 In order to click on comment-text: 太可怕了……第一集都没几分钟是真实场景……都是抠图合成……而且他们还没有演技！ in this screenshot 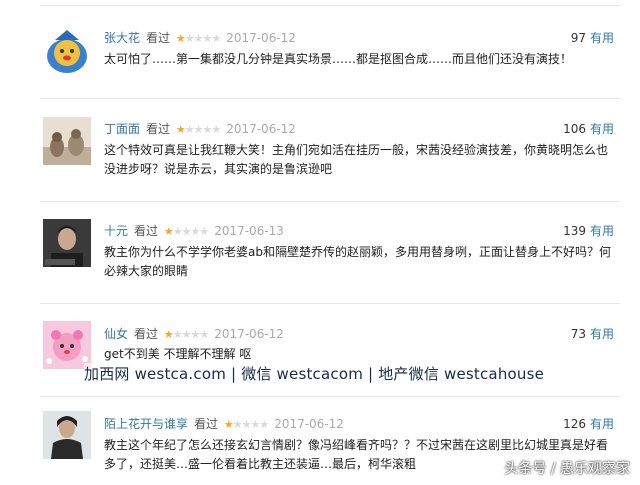, I will do `click(338, 59)`.